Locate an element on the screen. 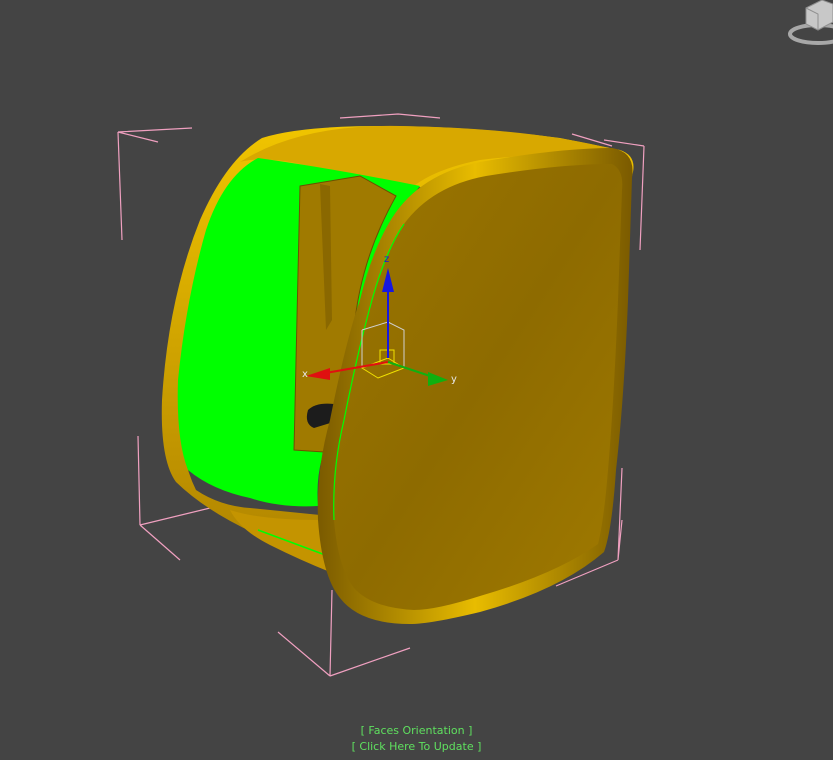  gizmo-z-label: z is located at coordinates (386, 259).